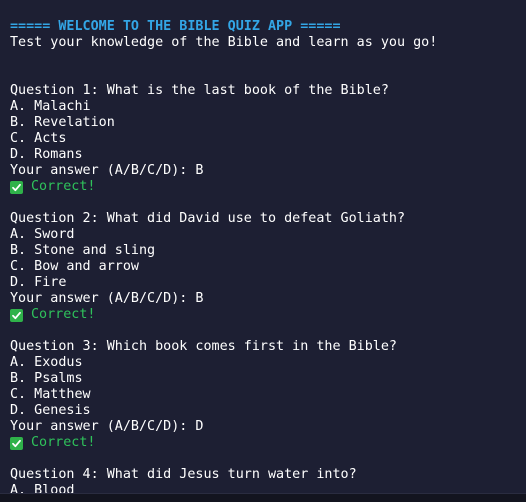 The image size is (526, 502). Describe the element at coordinates (63, 314) in the screenshot. I see `question-2-result-text: Correct!` at that location.